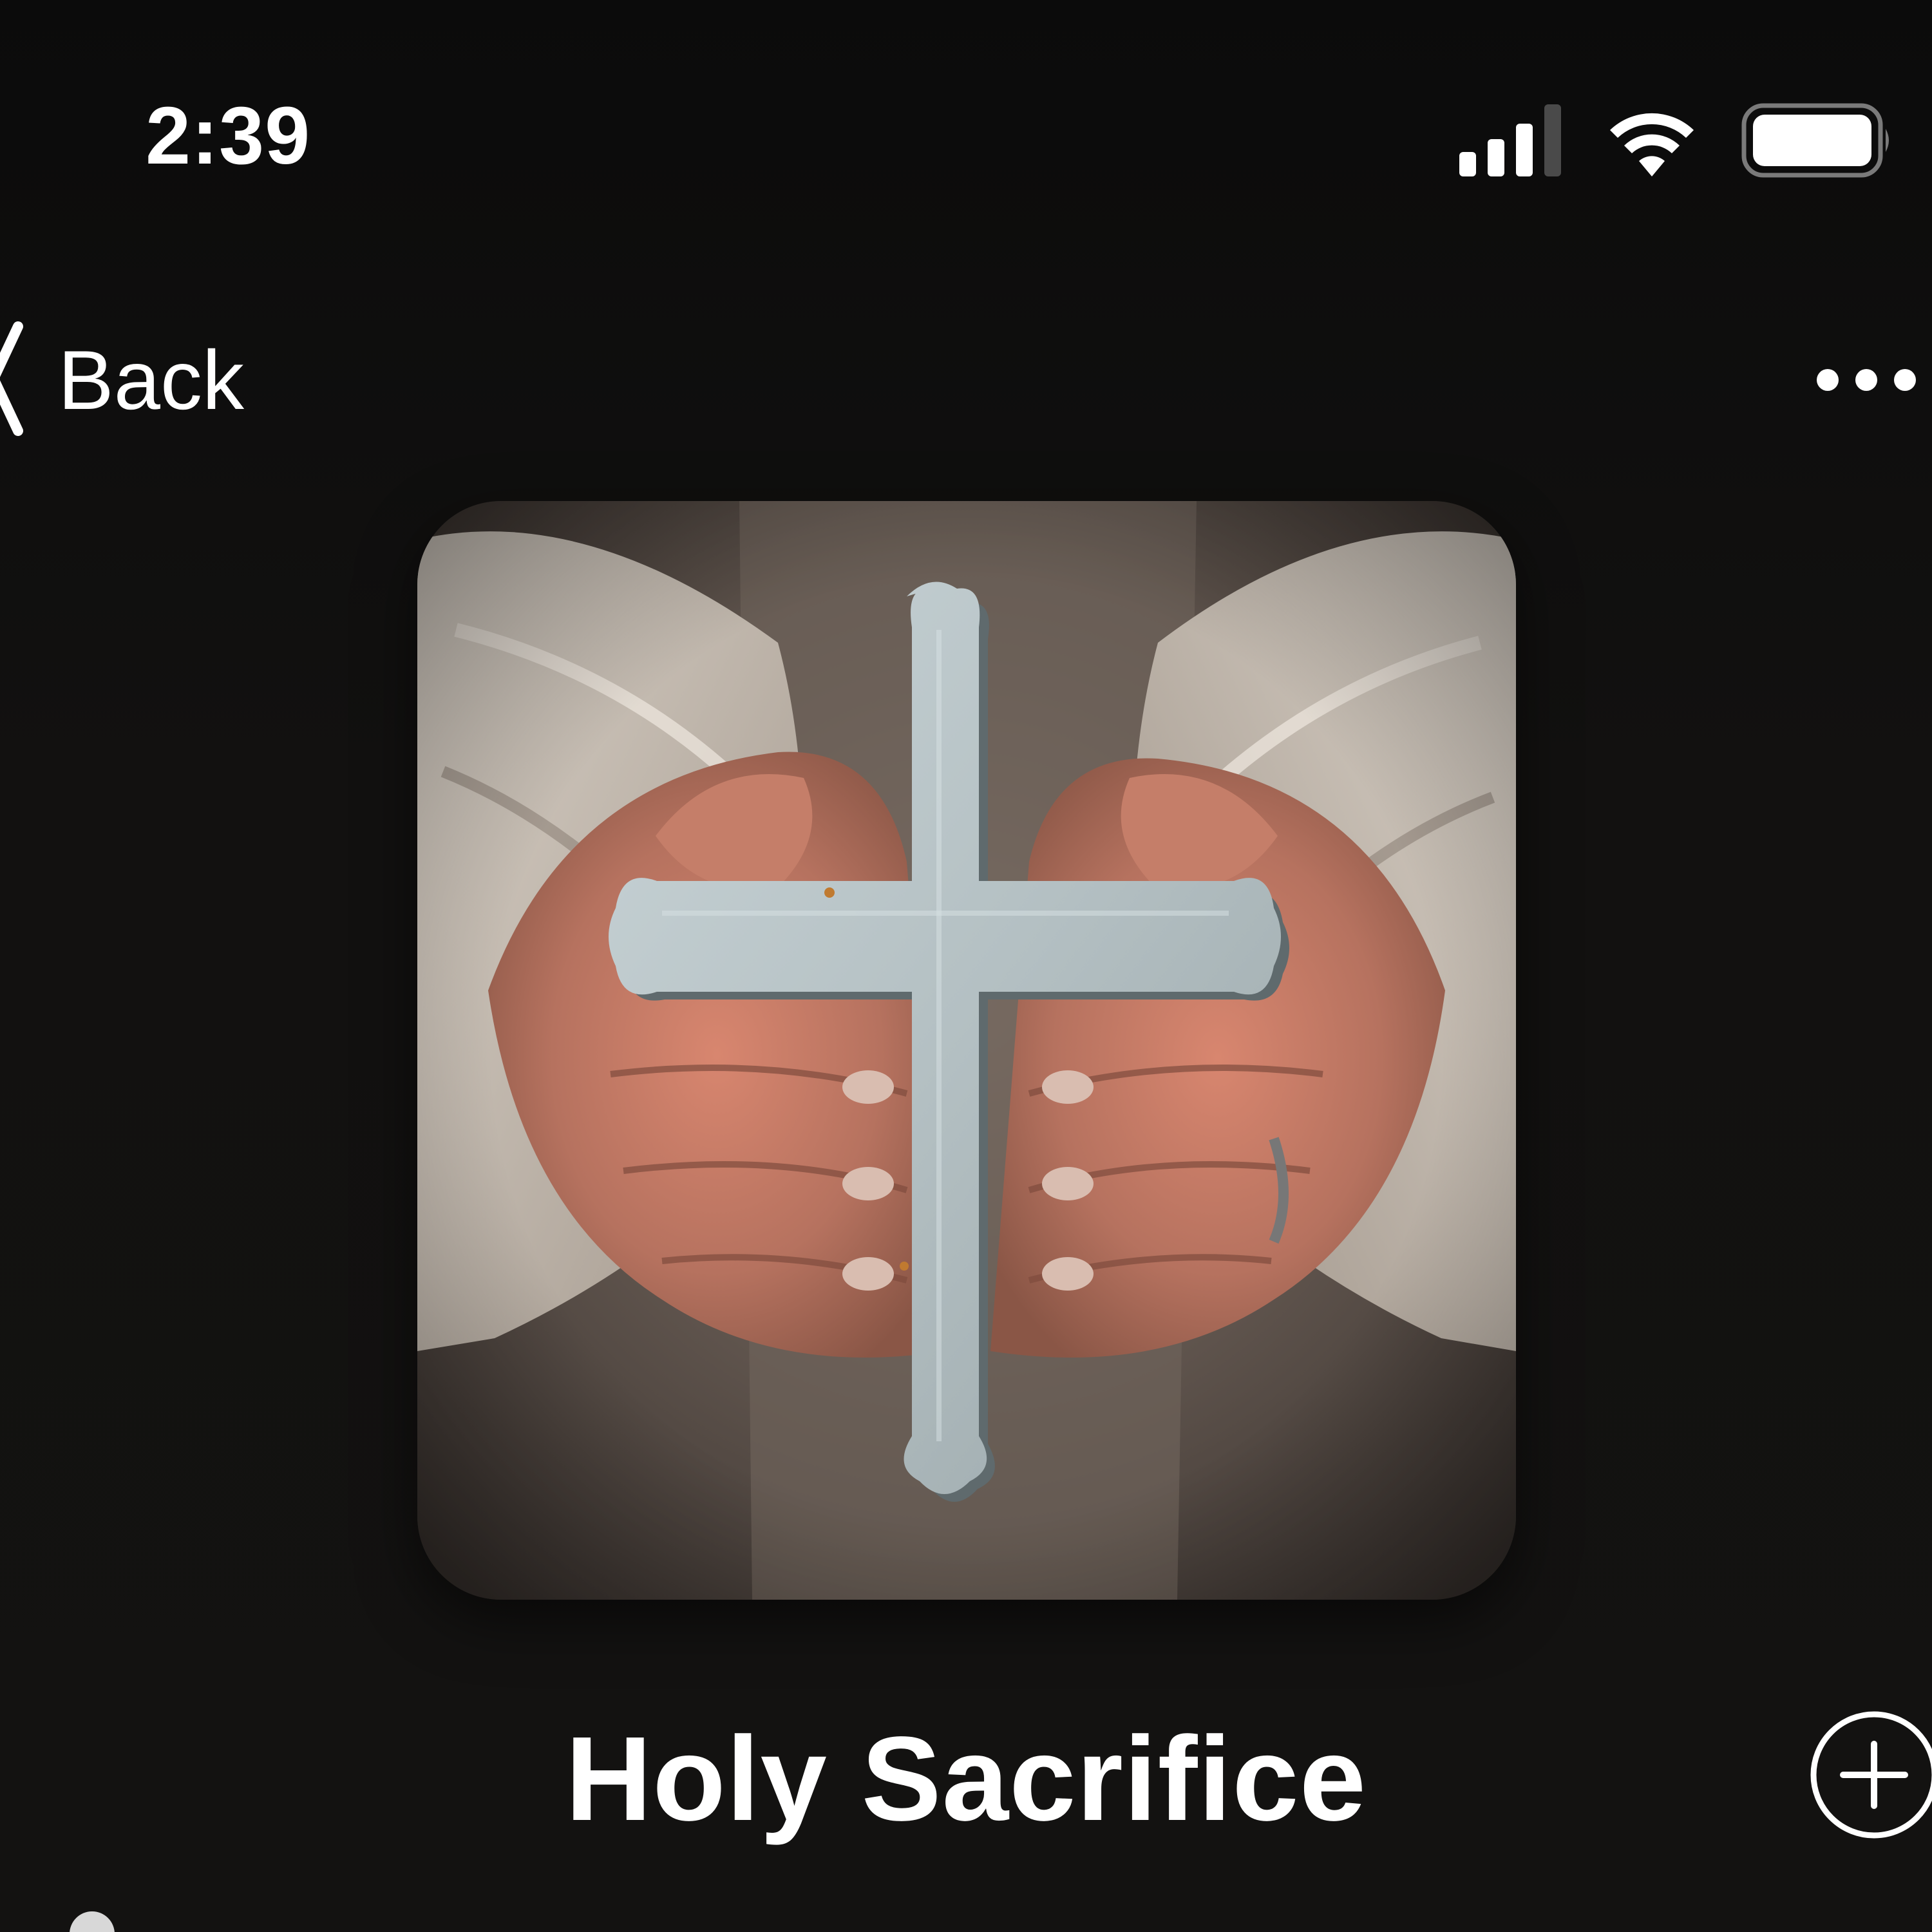  I want to click on ellipsis-icon, so click(1867, 380).